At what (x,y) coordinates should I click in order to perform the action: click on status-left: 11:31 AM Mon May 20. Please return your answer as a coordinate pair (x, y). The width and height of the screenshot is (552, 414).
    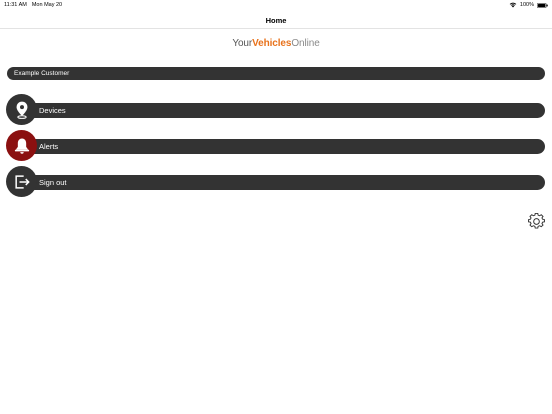
    Looking at the image, I should click on (33, 5).